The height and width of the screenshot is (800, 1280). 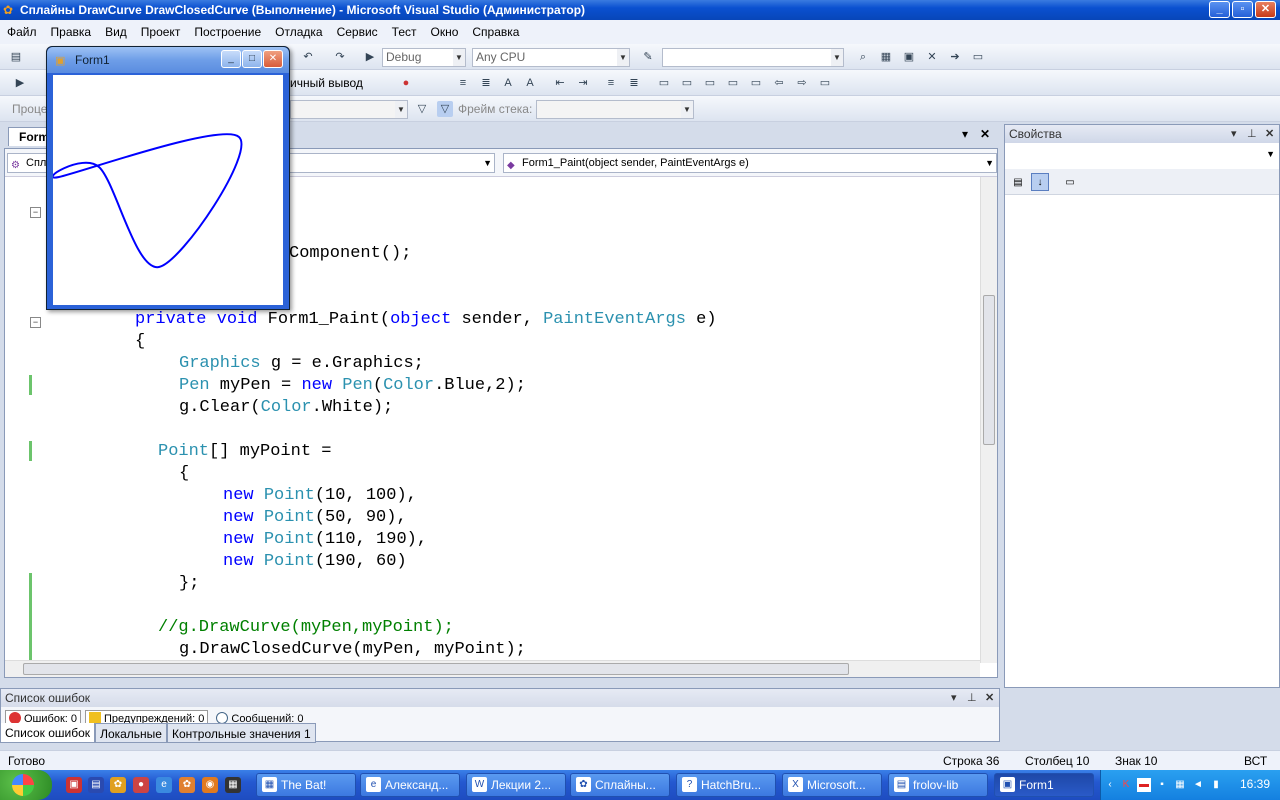 I want to click on configuration-combo: Debug ▼, so click(x=424, y=57).